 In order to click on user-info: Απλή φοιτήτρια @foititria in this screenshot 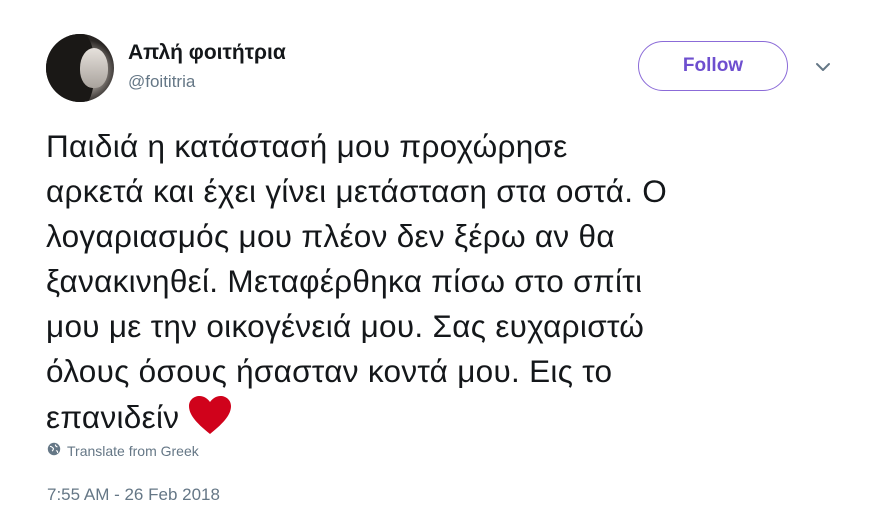, I will do `click(207, 66)`.